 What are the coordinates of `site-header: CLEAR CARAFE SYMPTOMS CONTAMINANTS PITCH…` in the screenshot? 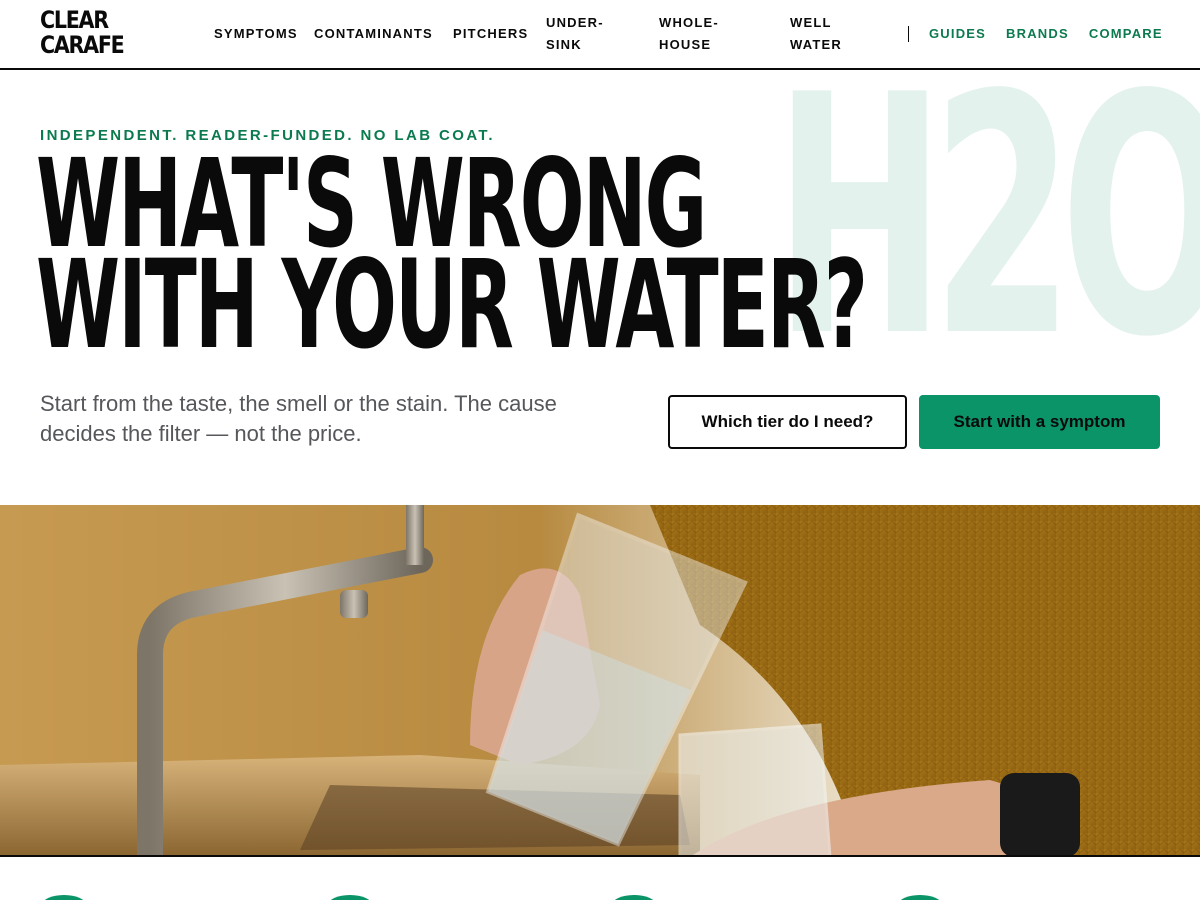 It's located at (600, 35).